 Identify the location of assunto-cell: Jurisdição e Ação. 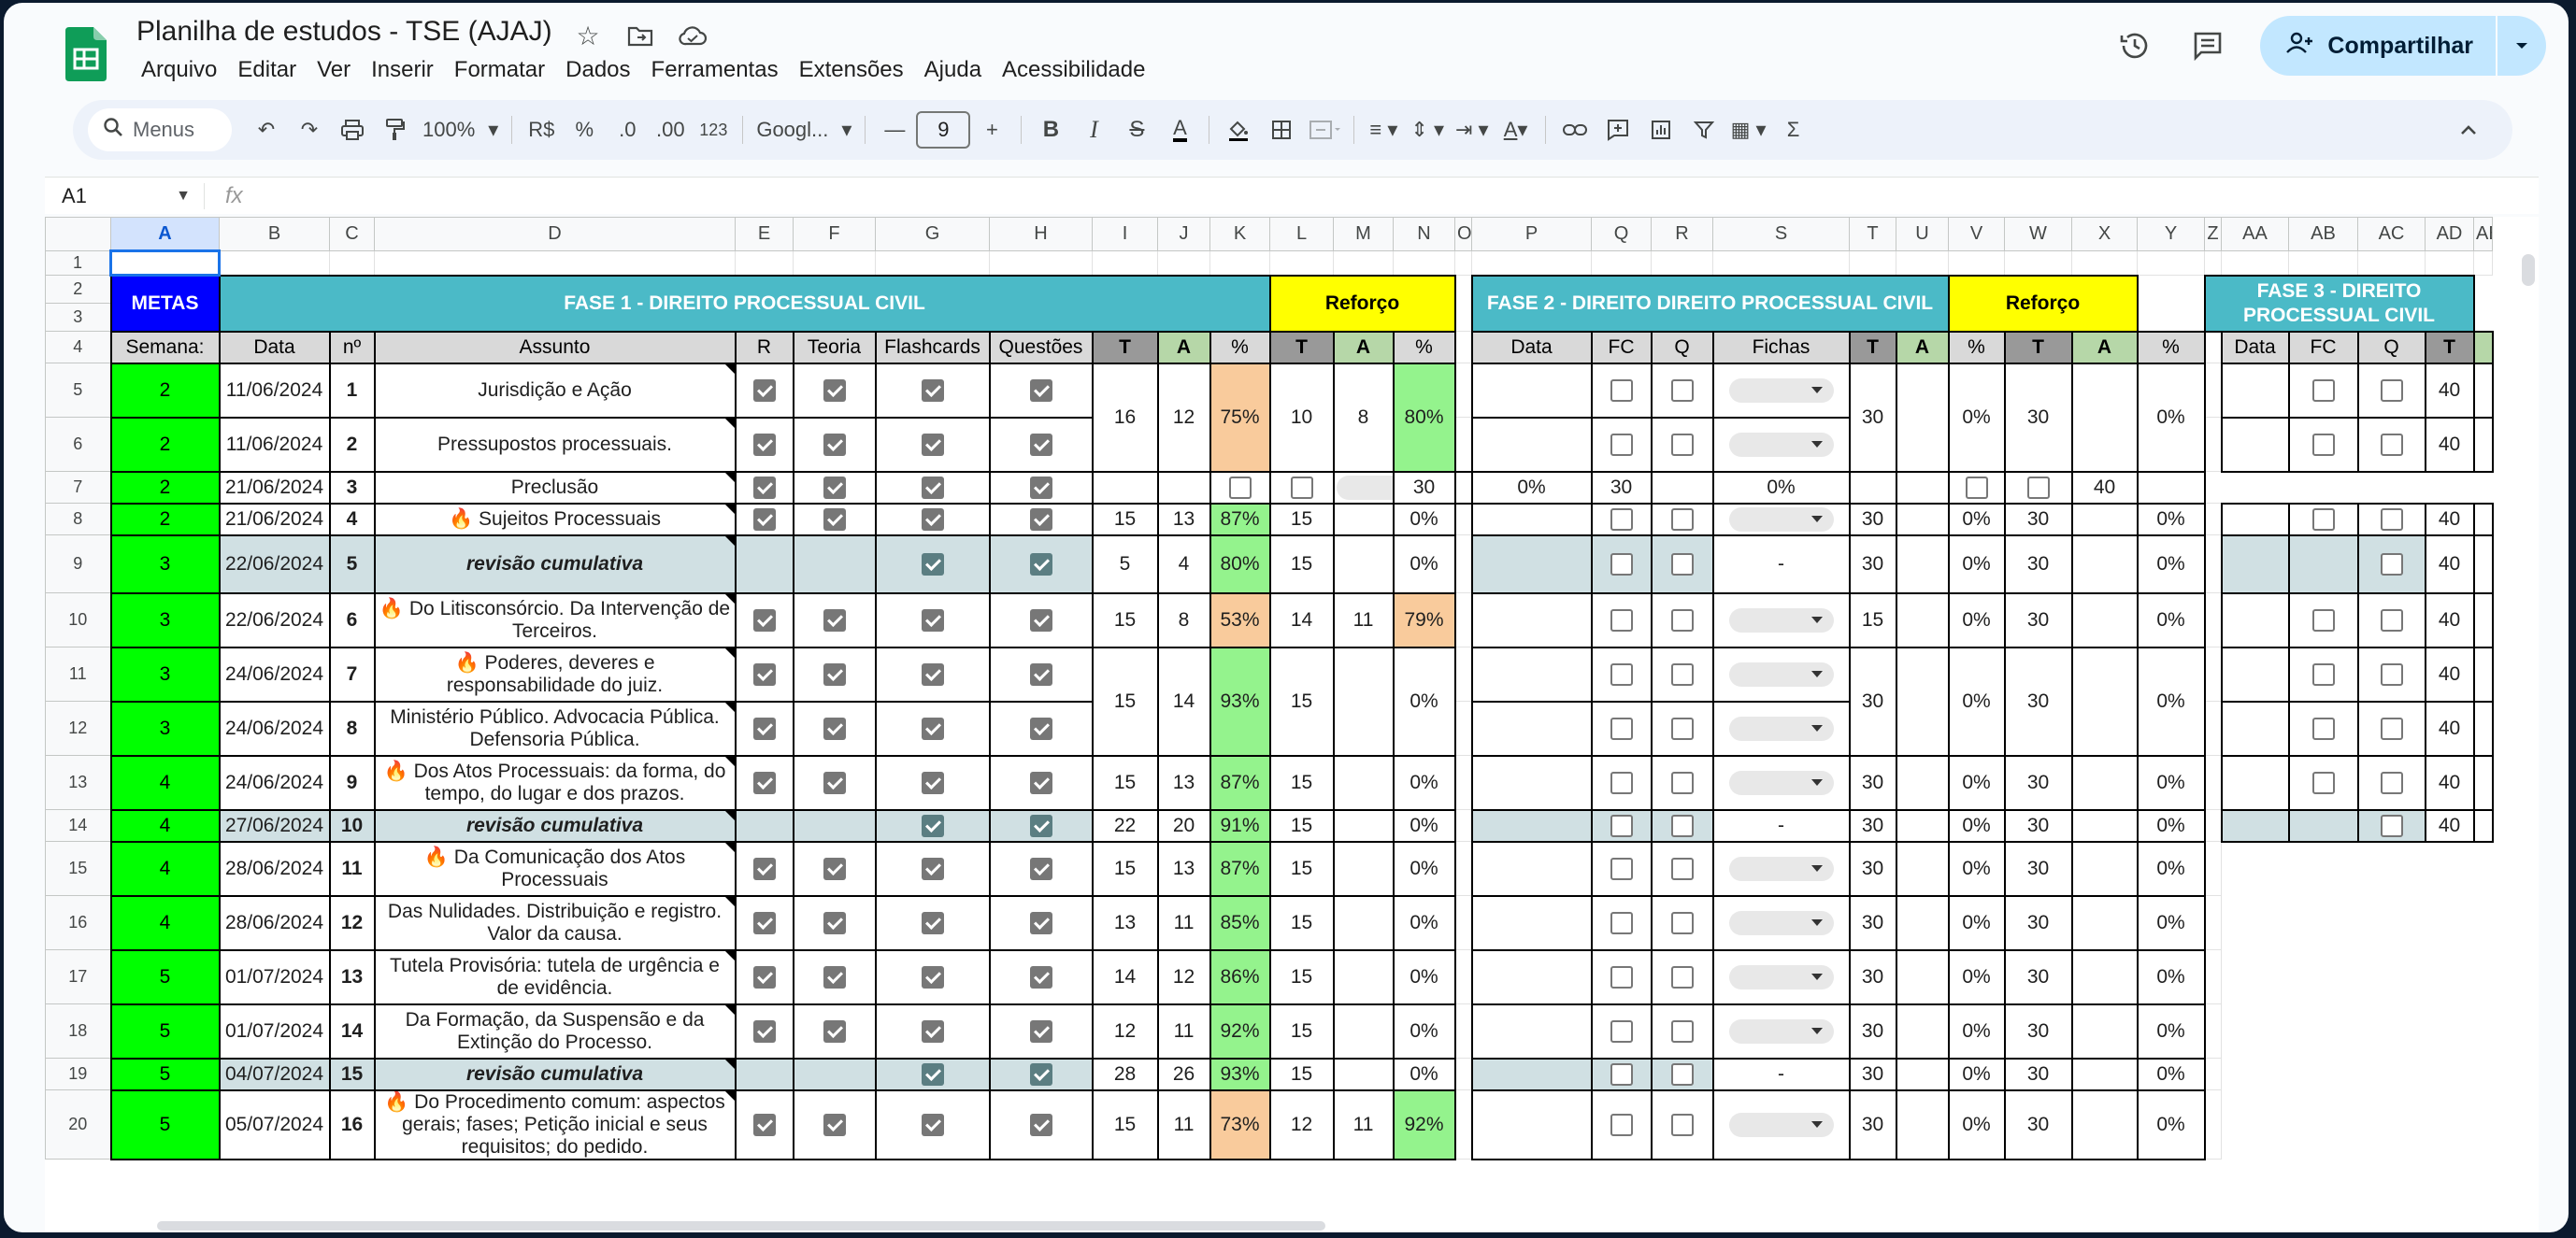
(555, 390).